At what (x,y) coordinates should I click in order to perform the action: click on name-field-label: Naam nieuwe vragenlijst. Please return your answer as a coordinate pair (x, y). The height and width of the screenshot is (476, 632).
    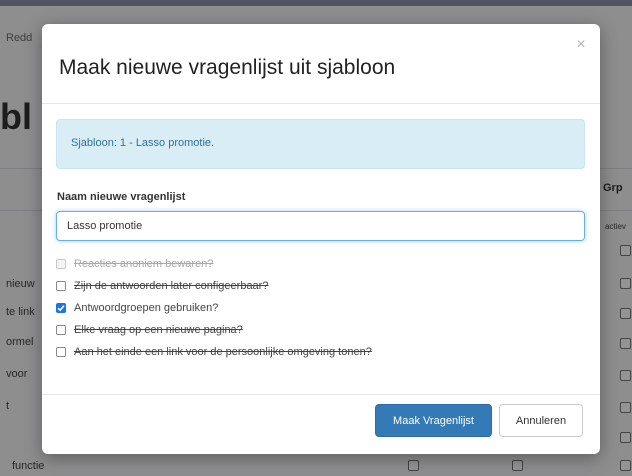
    Looking at the image, I should click on (121, 197).